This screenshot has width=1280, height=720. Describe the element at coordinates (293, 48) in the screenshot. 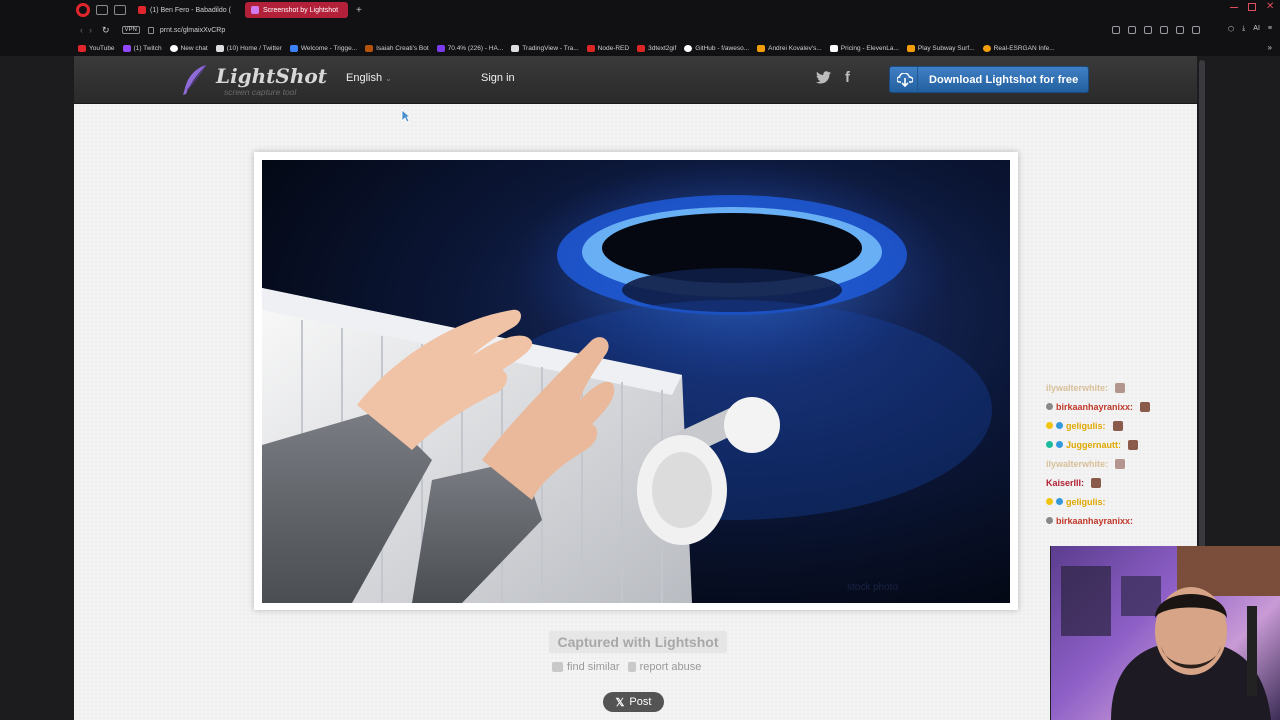

I see `trigger-icon` at that location.